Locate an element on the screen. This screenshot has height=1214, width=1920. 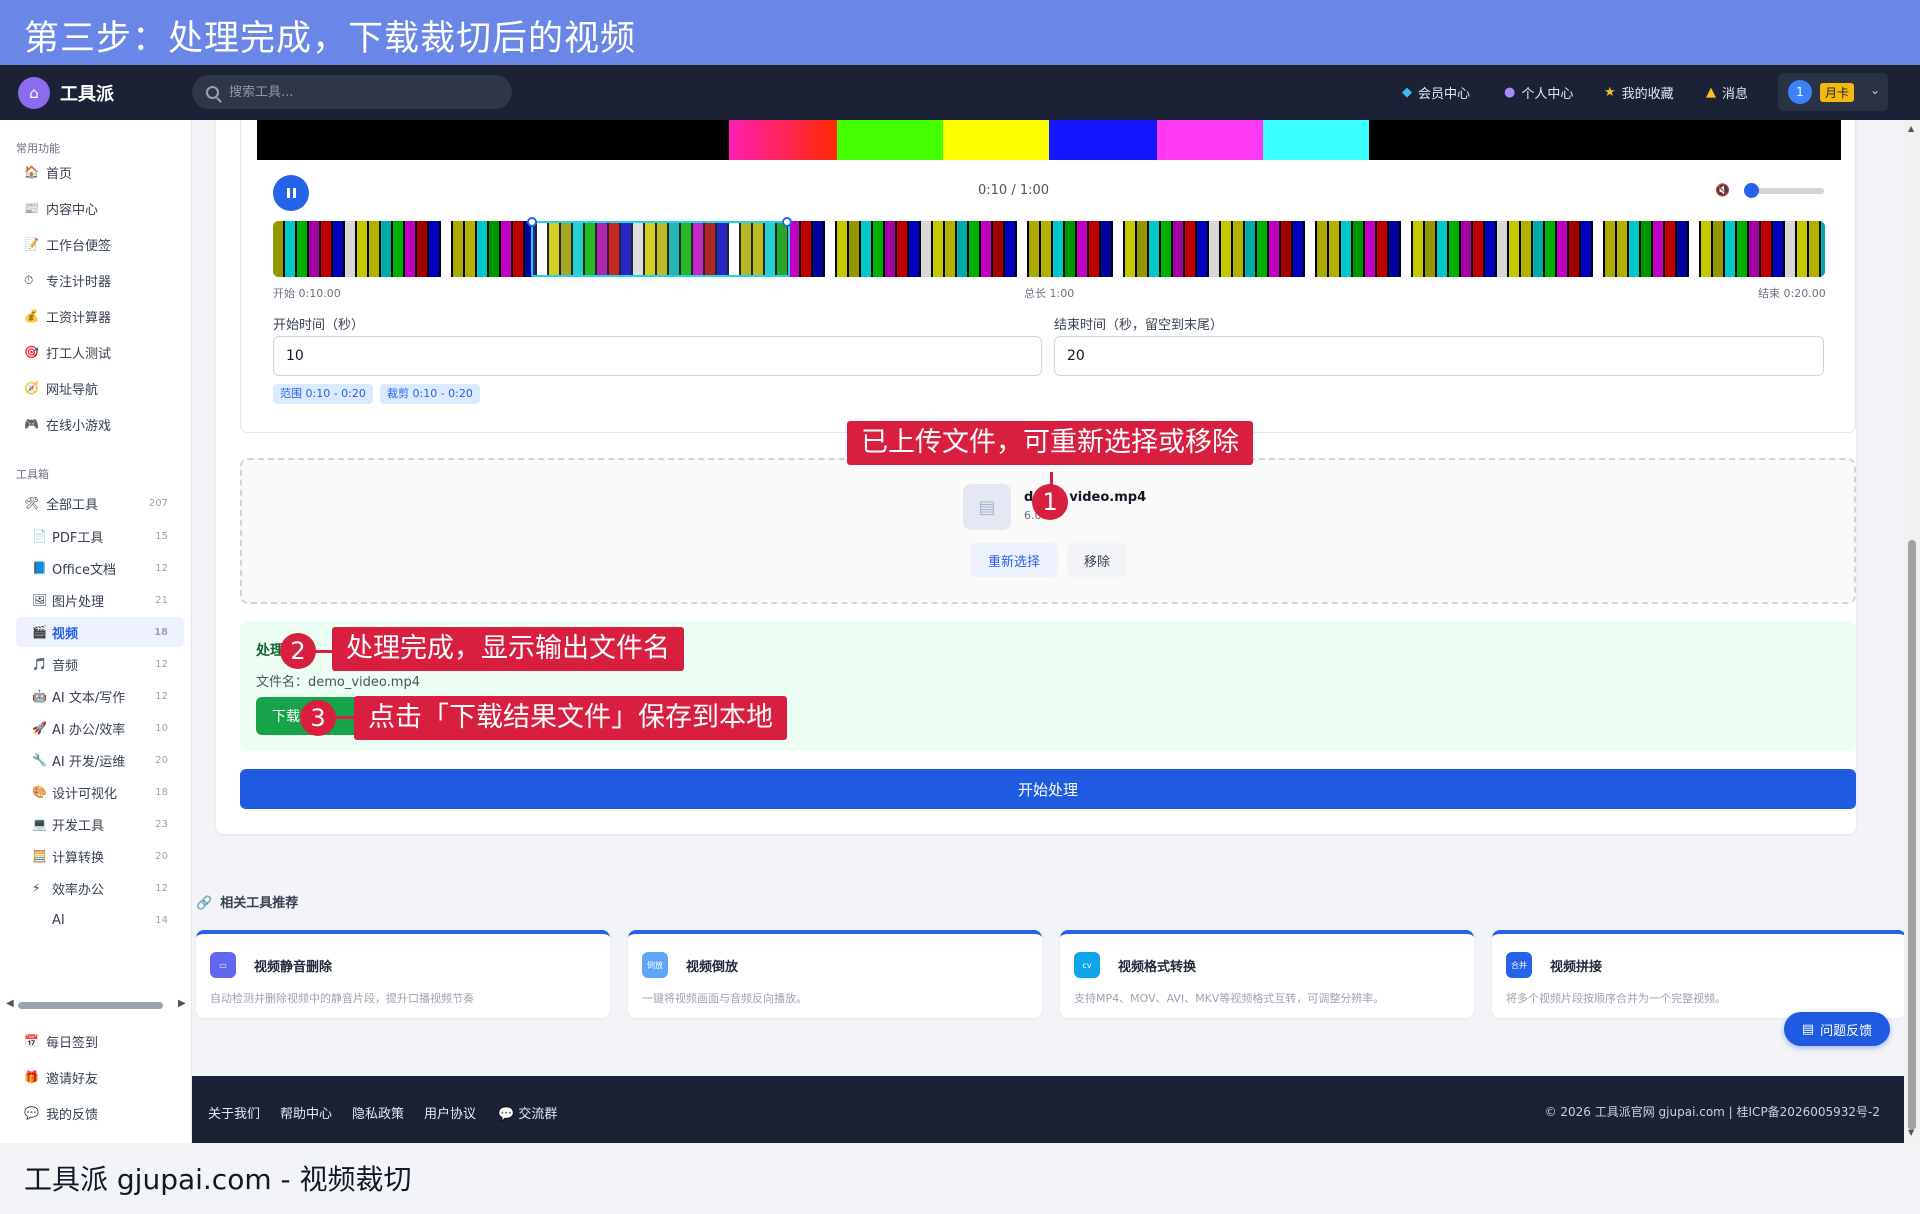
sidebar-category: 🧮 计算转换 20 is located at coordinates (100, 856).